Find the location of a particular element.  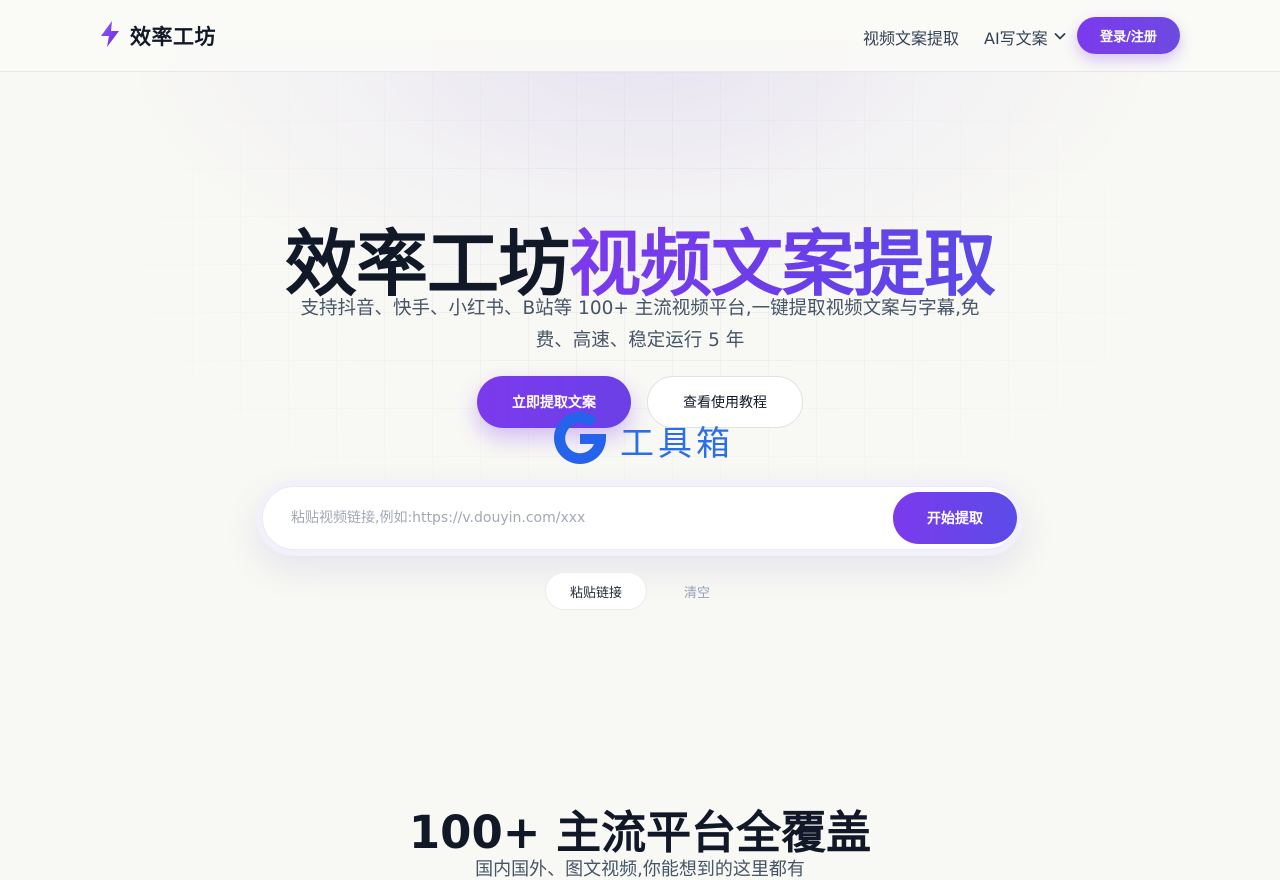

paste-link-button: 粘贴链接 is located at coordinates (596, 591).